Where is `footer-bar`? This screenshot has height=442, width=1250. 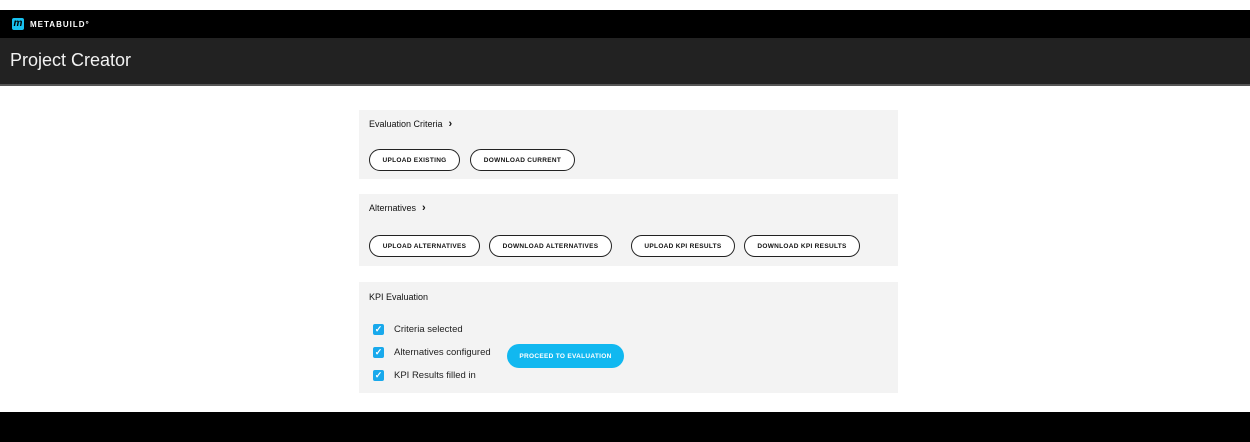 footer-bar is located at coordinates (625, 427).